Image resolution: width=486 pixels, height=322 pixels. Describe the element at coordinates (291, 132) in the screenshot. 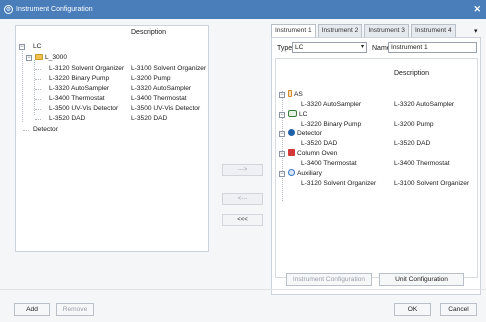

I see `detector-icon` at that location.